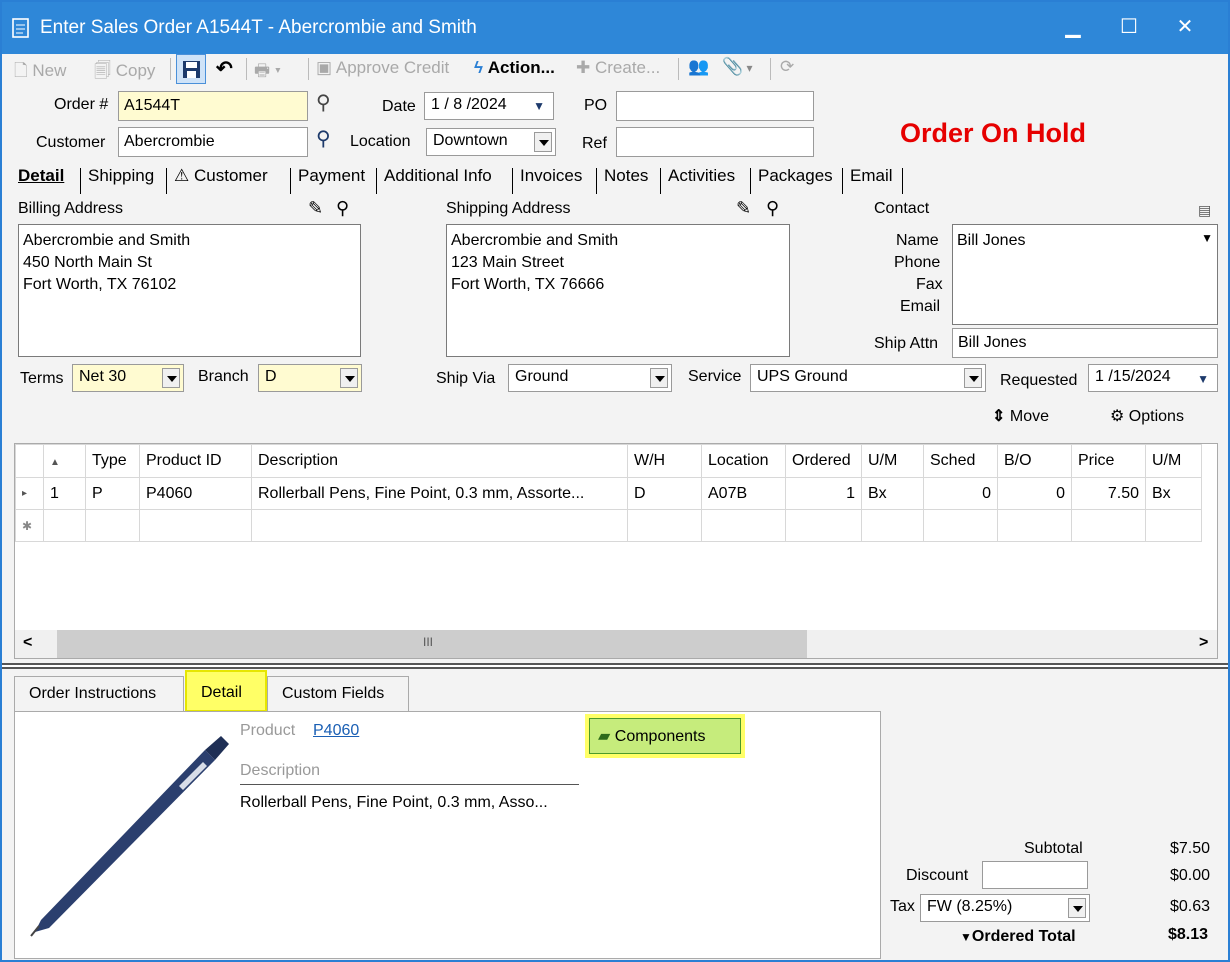  Describe the element at coordinates (331, 176) in the screenshot. I see `tab-payment: Payment` at that location.